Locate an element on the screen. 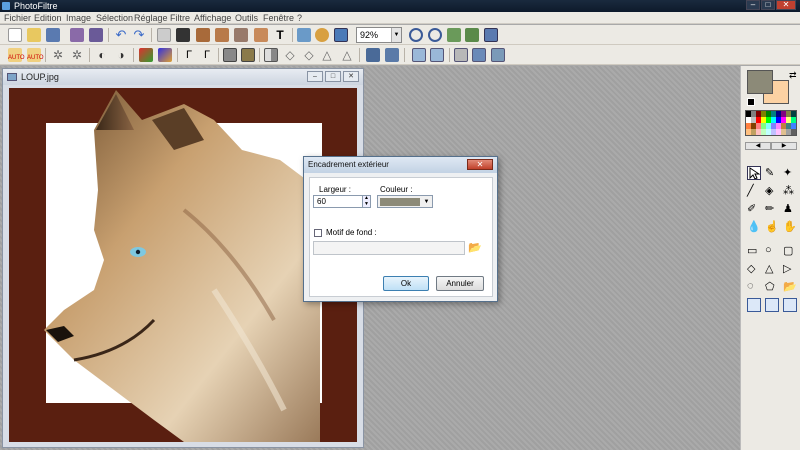 Image resolution: width=800 pixels, height=450 pixels. menu-fenetre: Fenêtre is located at coordinates (278, 18).